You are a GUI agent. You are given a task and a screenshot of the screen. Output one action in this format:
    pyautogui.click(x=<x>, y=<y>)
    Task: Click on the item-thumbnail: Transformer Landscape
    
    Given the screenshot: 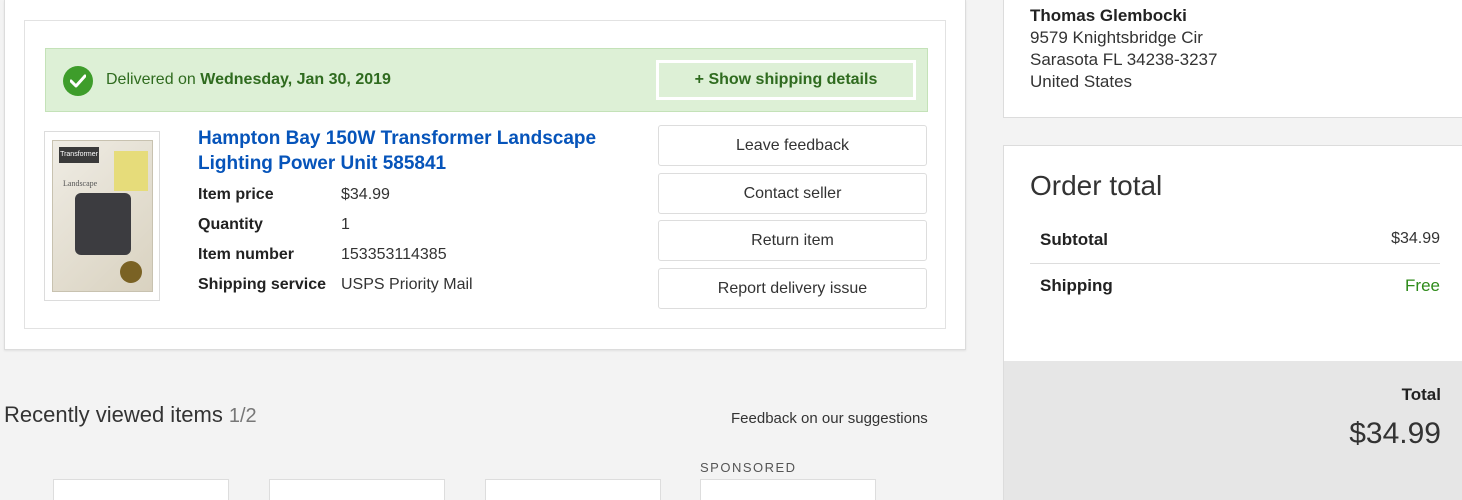 What is the action you would take?
    pyautogui.click(x=102, y=216)
    